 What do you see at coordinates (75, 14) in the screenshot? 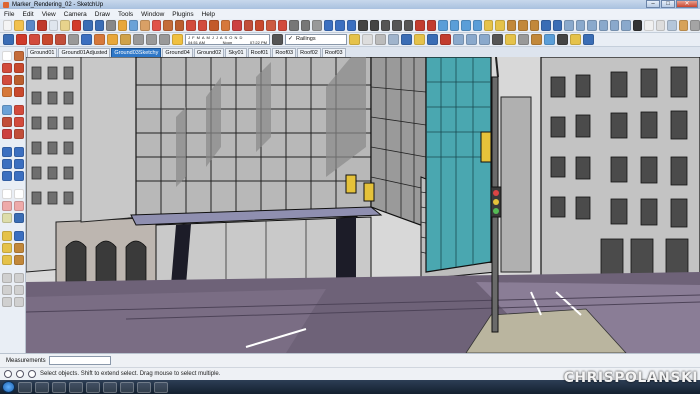
I see `menu-camera: Camera` at bounding box center [75, 14].